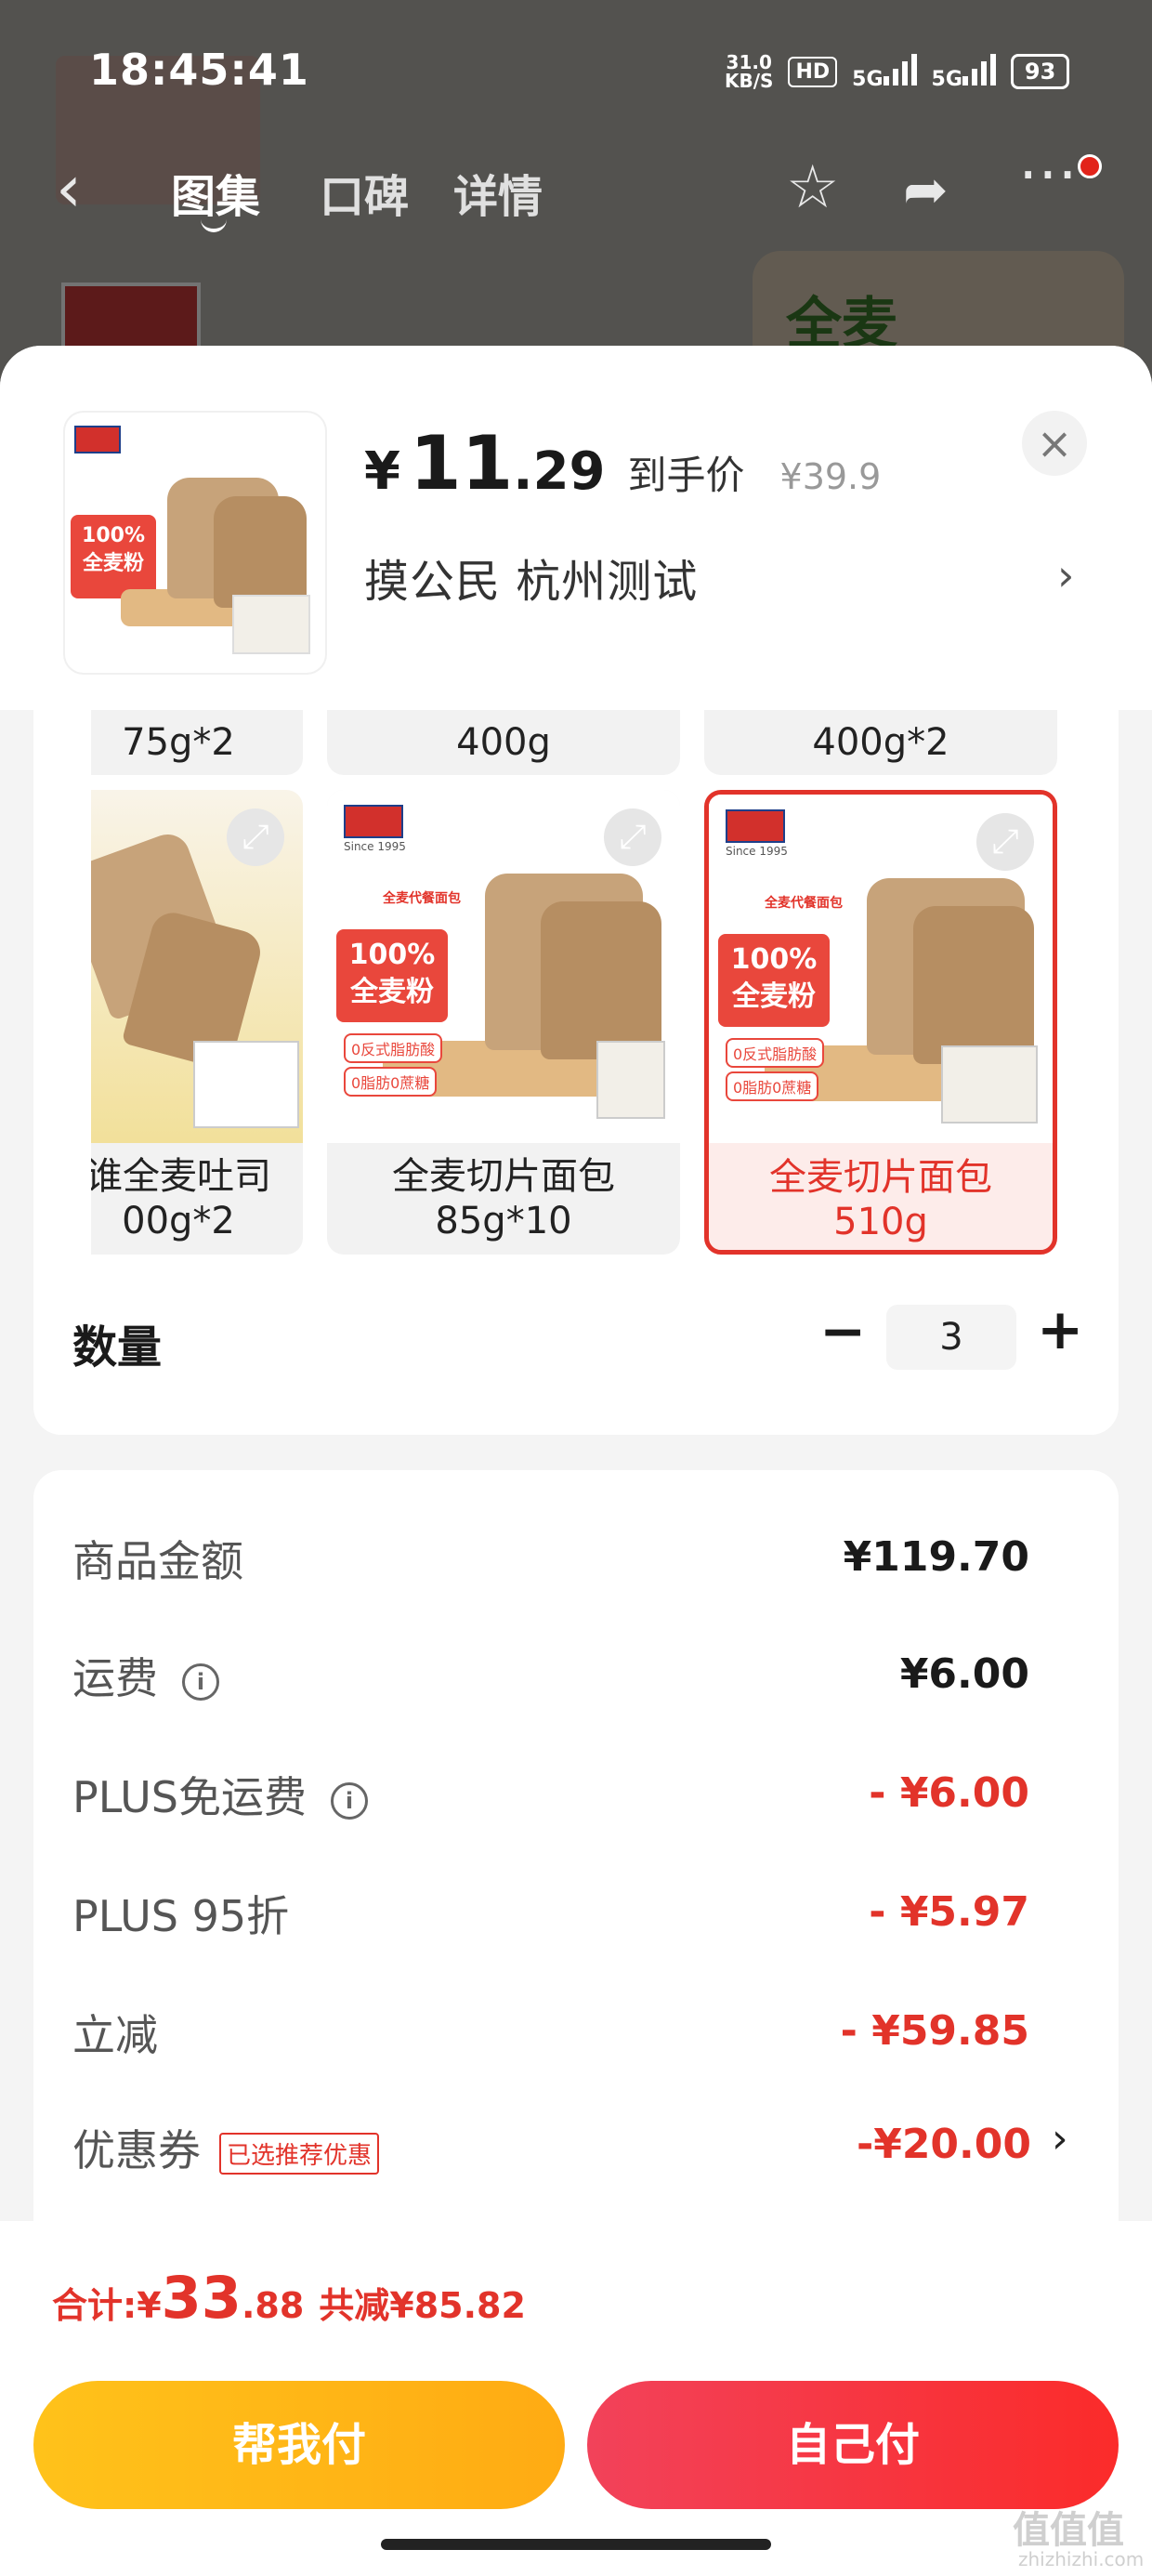 The height and width of the screenshot is (2576, 1152). Describe the element at coordinates (576, 2544) in the screenshot. I see `home-indicator` at that location.